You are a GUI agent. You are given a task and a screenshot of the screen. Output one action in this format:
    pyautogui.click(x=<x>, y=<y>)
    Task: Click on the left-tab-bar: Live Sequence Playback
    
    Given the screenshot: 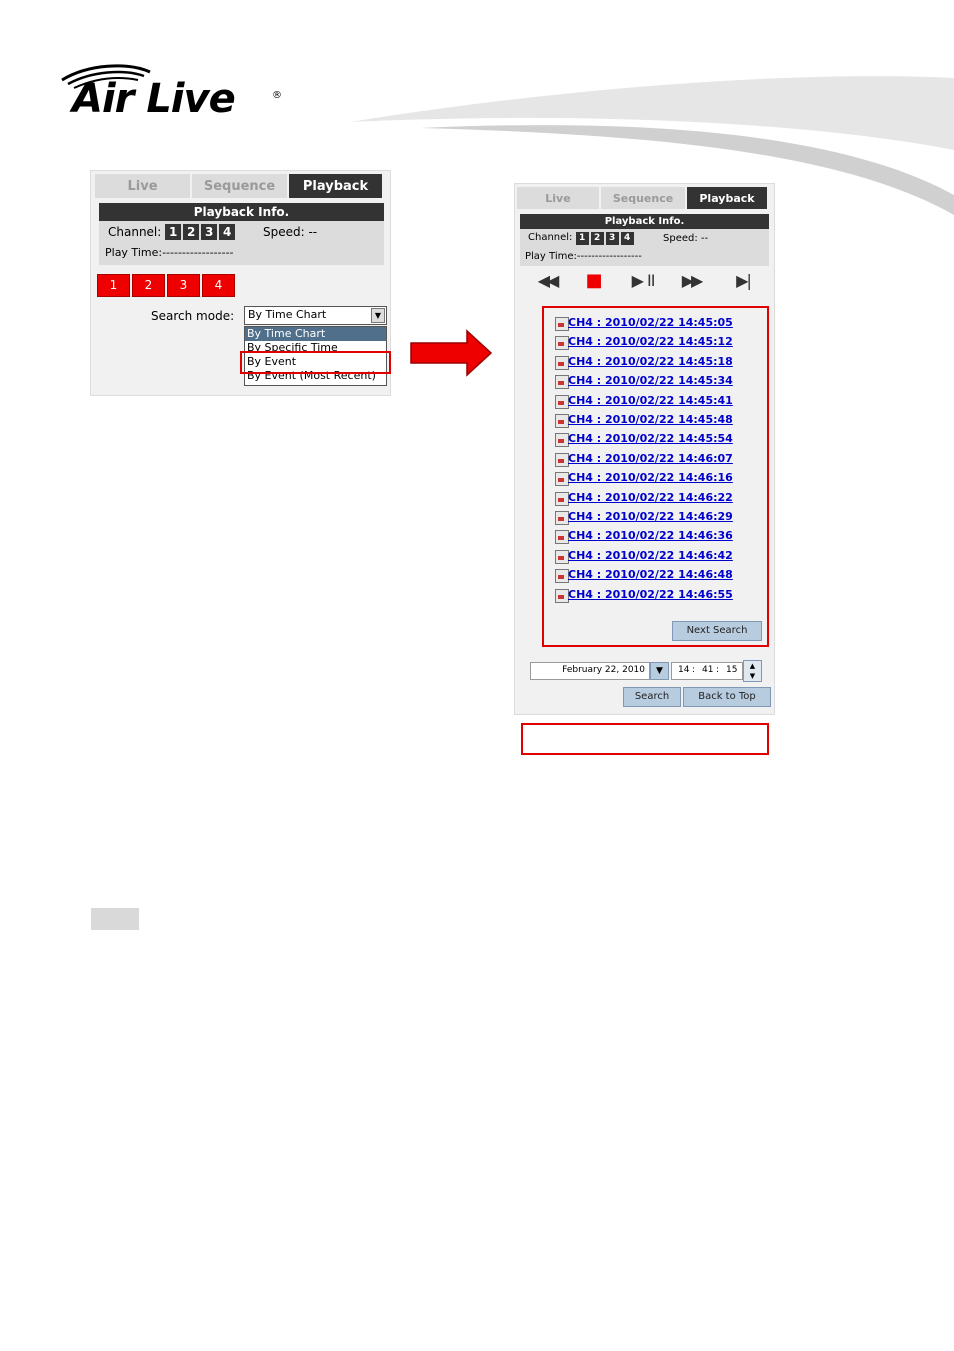 What is the action you would take?
    pyautogui.click(x=238, y=186)
    